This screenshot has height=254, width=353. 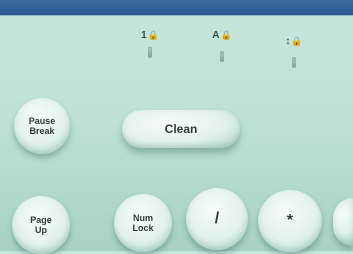 What do you see at coordinates (222, 46) in the screenshot?
I see `caps-lock-indicator: A 🔒` at bounding box center [222, 46].